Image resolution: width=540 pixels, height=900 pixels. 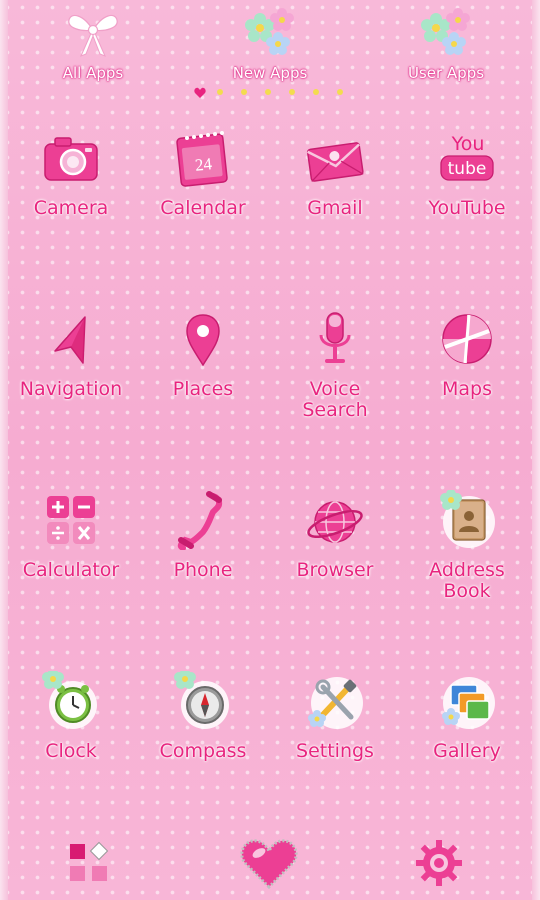 I want to click on app-label: Gmail, so click(x=335, y=208).